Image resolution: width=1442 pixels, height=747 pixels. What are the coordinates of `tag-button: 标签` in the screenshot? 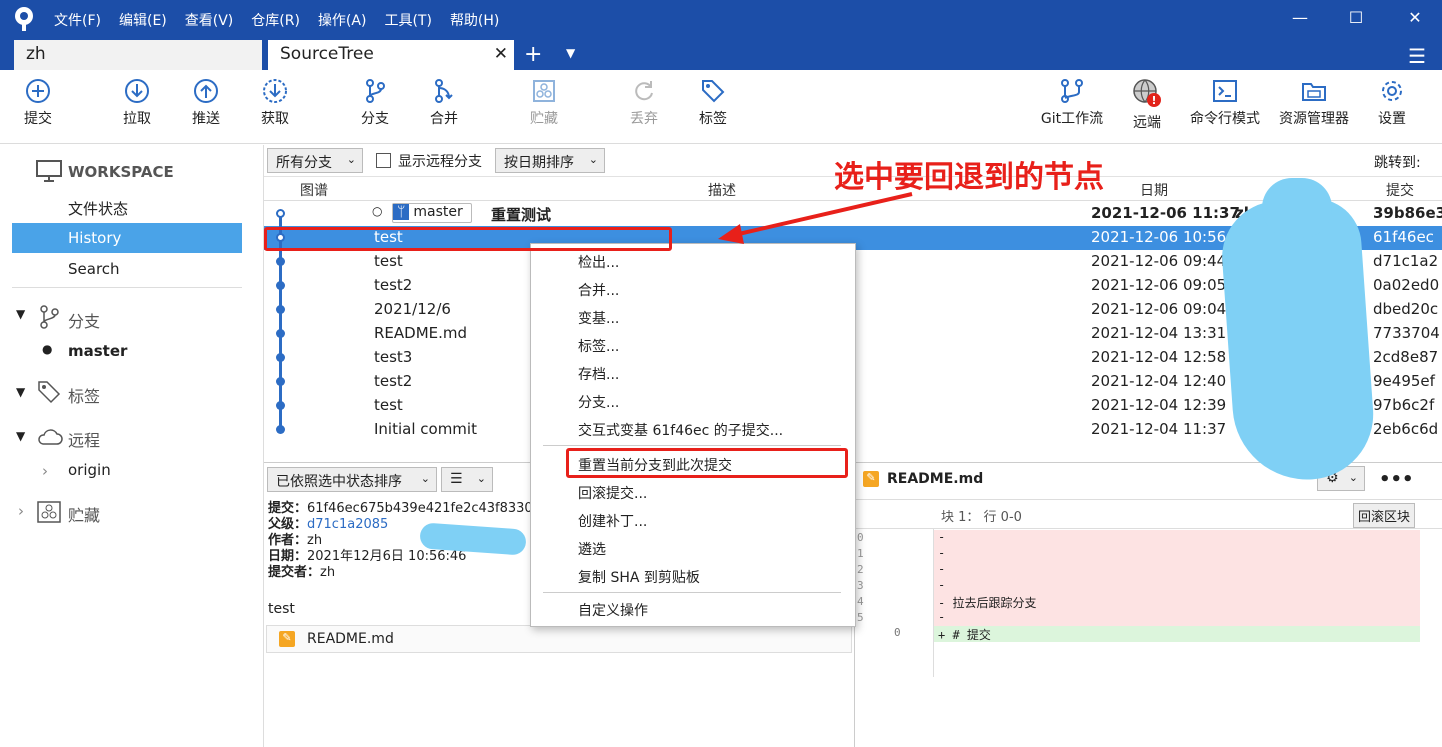 It's located at (713, 103).